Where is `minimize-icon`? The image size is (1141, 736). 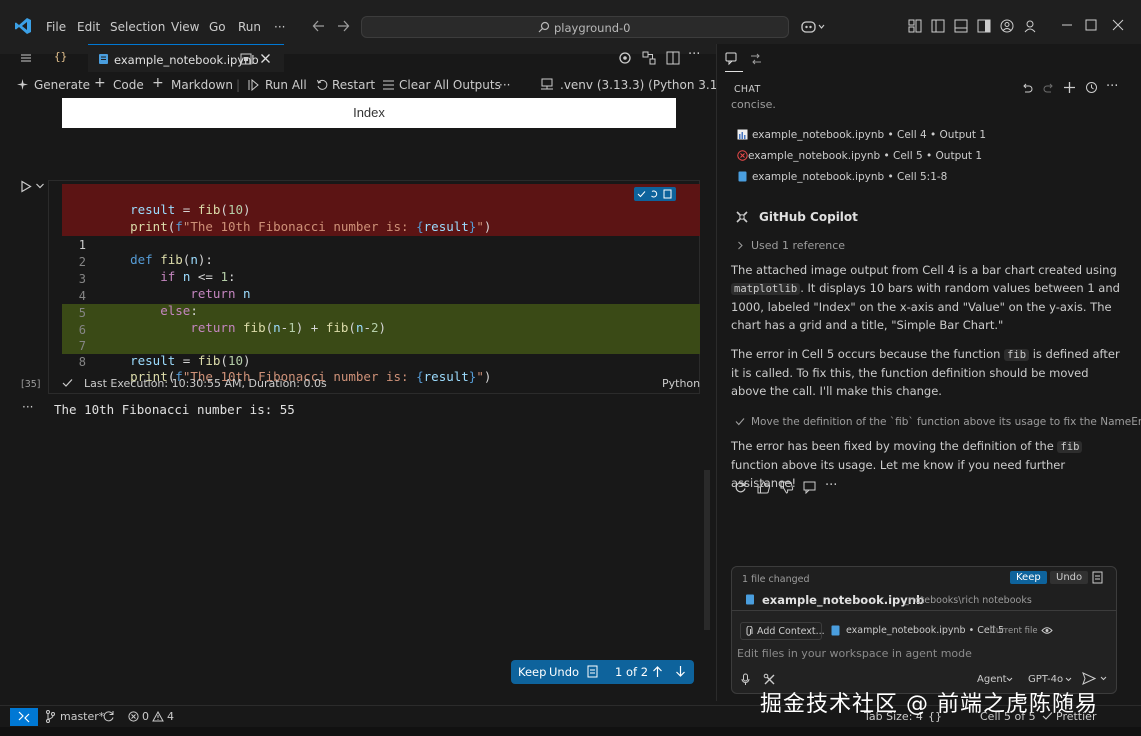
minimize-icon is located at coordinates (1067, 25).